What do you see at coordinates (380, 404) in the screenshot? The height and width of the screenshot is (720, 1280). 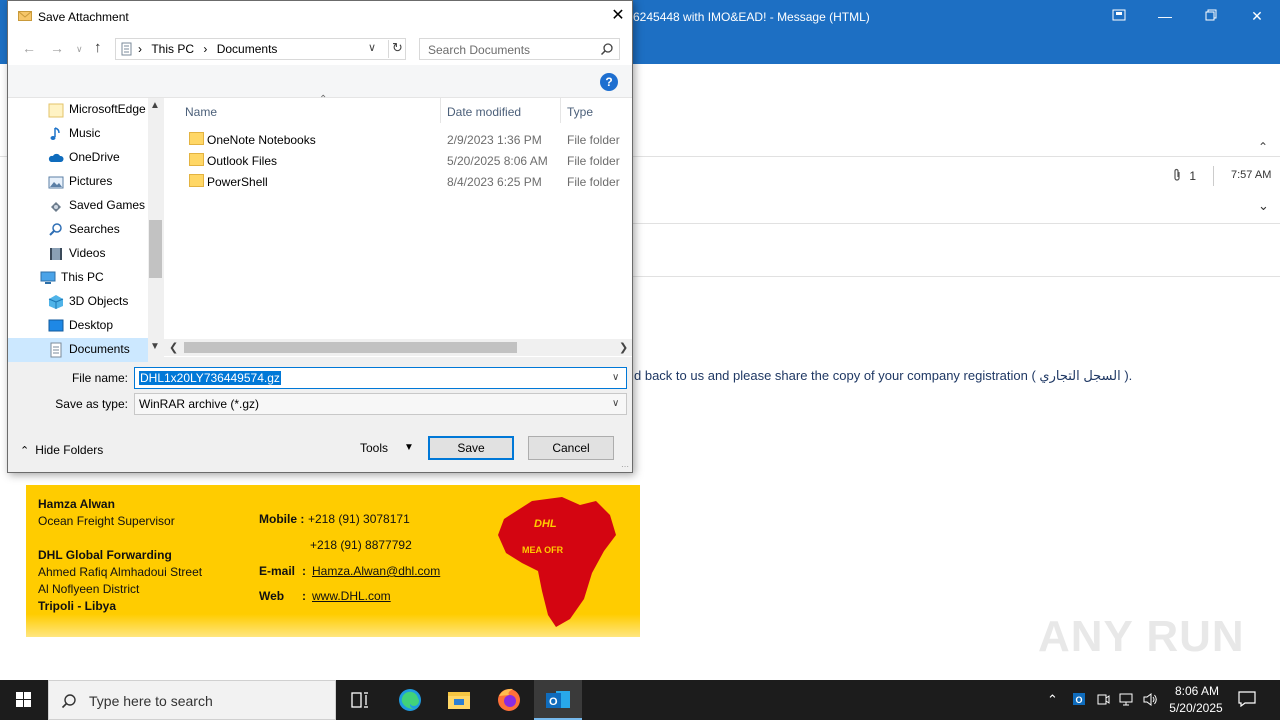 I see `save-as-type-select: WinRAR archive (*.gz) ∨` at bounding box center [380, 404].